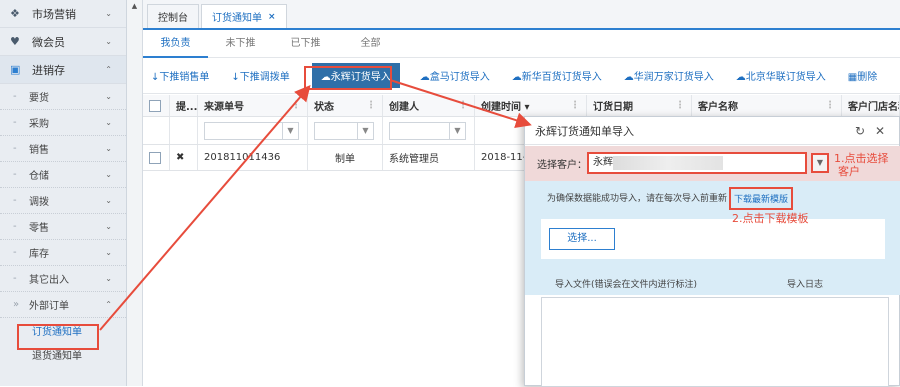 The width and height of the screenshot is (900, 387). Describe the element at coordinates (63, 201) in the screenshot. I see `sidebar-subitem-transfer: - 调拨 ⌄` at that location.